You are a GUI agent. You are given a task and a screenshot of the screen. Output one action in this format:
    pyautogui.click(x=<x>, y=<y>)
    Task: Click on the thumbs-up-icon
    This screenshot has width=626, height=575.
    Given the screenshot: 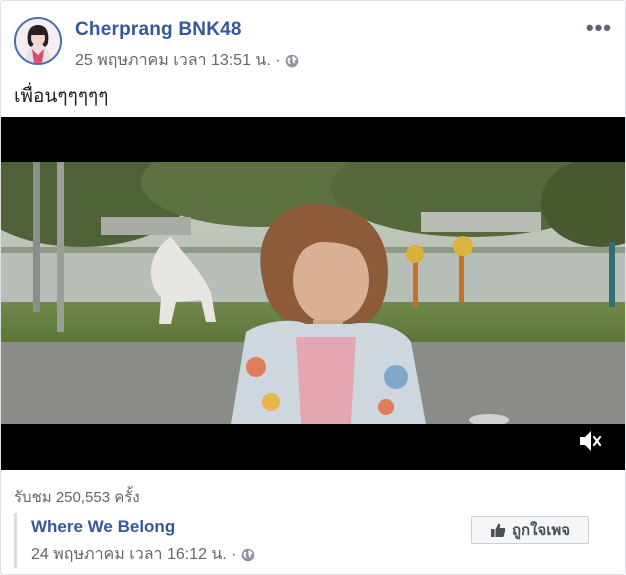 What is the action you would take?
    pyautogui.click(x=498, y=530)
    